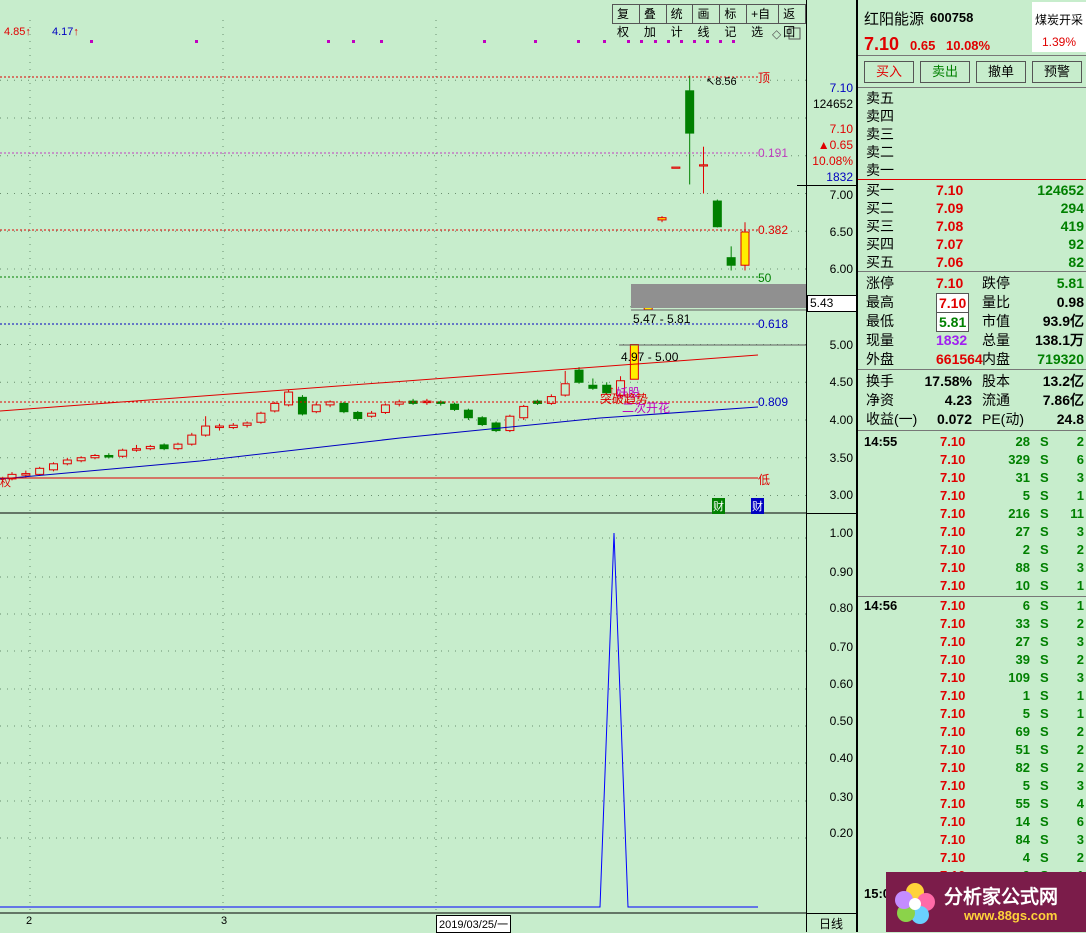 The image size is (1086, 933). Describe the element at coordinates (945, 72) in the screenshot. I see `sell-button: 卖出` at that location.